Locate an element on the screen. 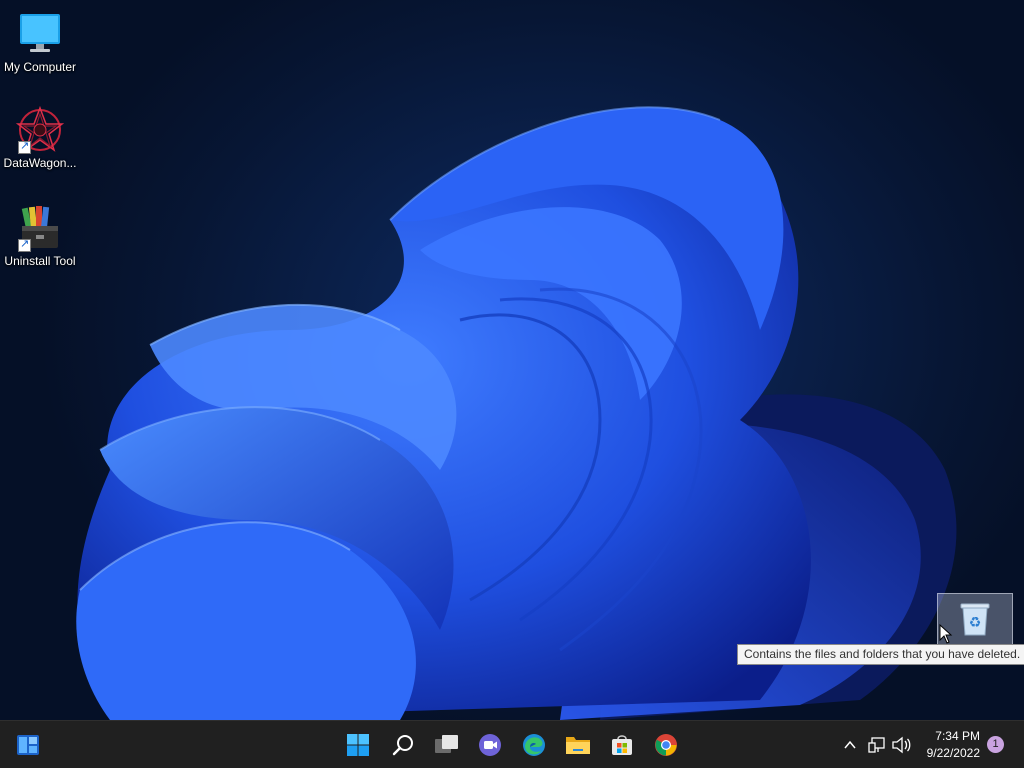 The height and width of the screenshot is (768, 1024). widgets-button is located at coordinates (28, 745).